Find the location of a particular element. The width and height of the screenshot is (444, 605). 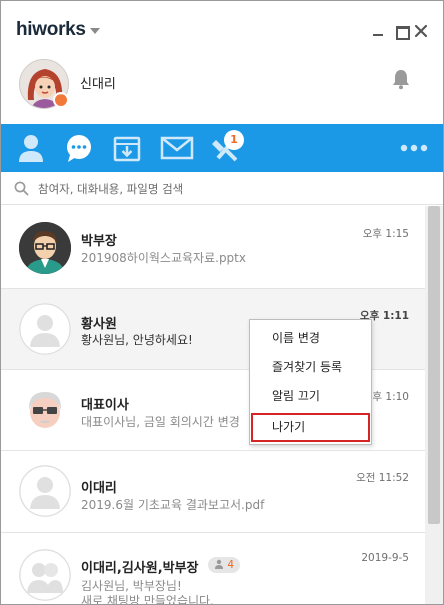

close-icon is located at coordinates (421, 31).